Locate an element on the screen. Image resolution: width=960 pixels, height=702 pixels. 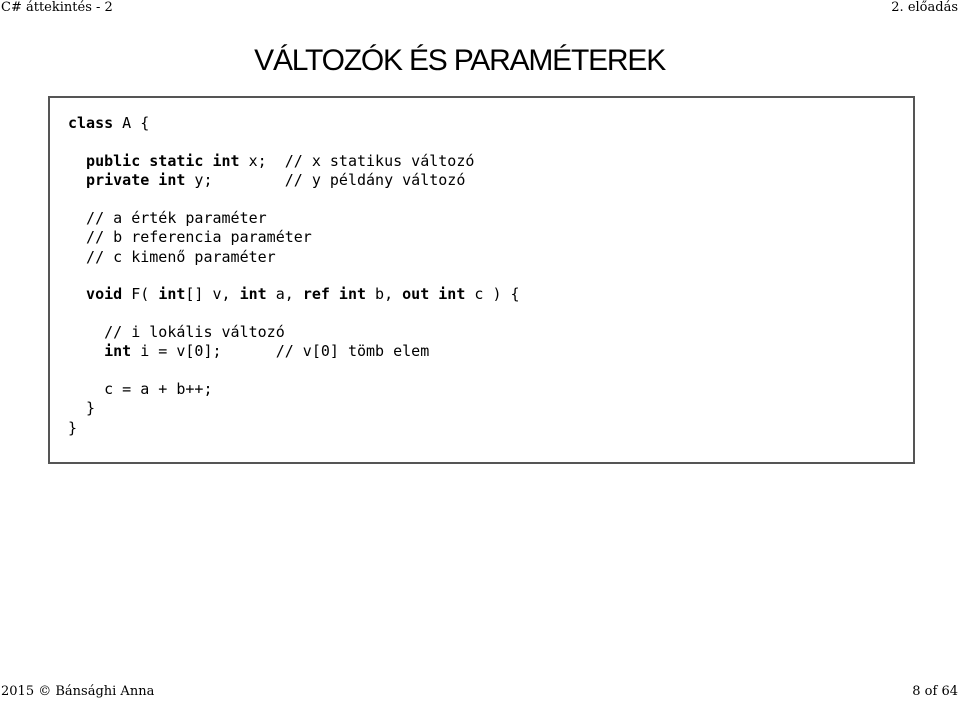
code-text: b, is located at coordinates (384, 294).